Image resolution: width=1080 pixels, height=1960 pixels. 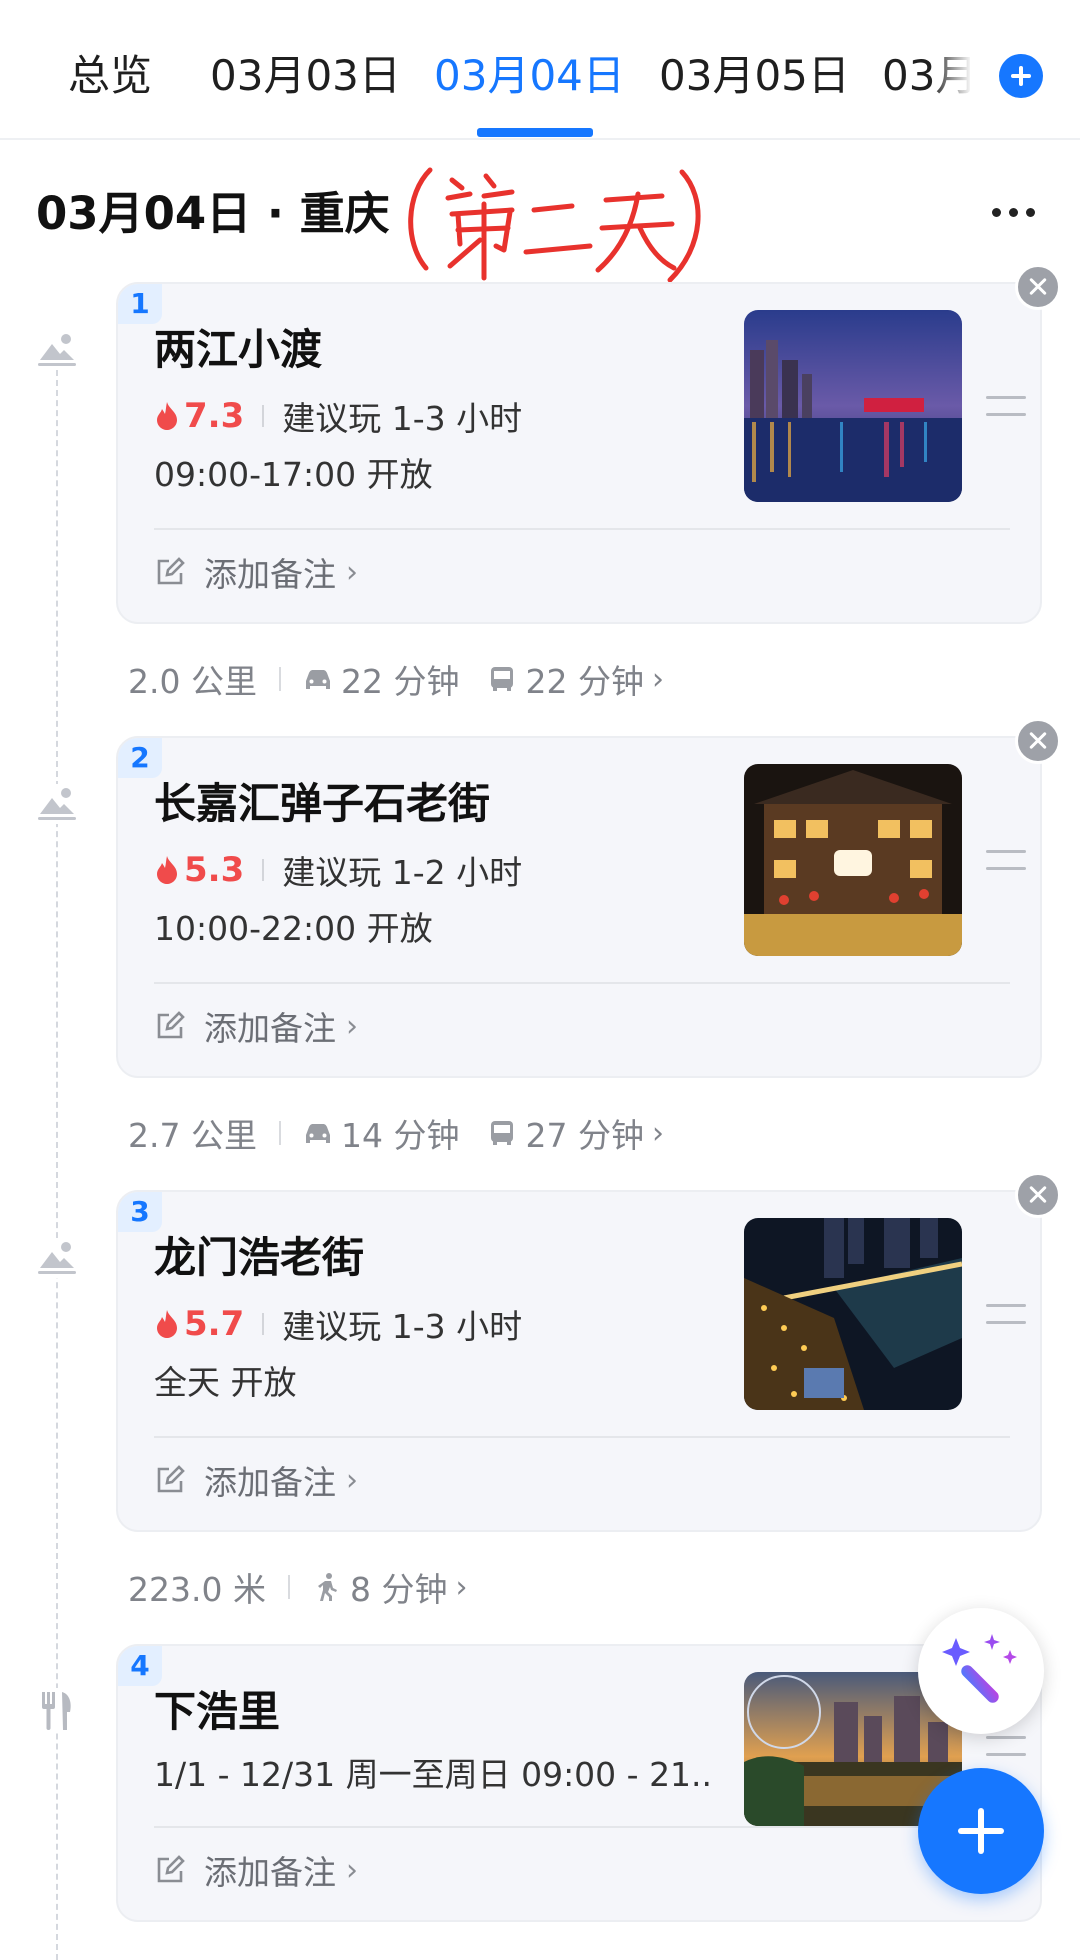 I want to click on place-index: 1, so click(x=140, y=304).